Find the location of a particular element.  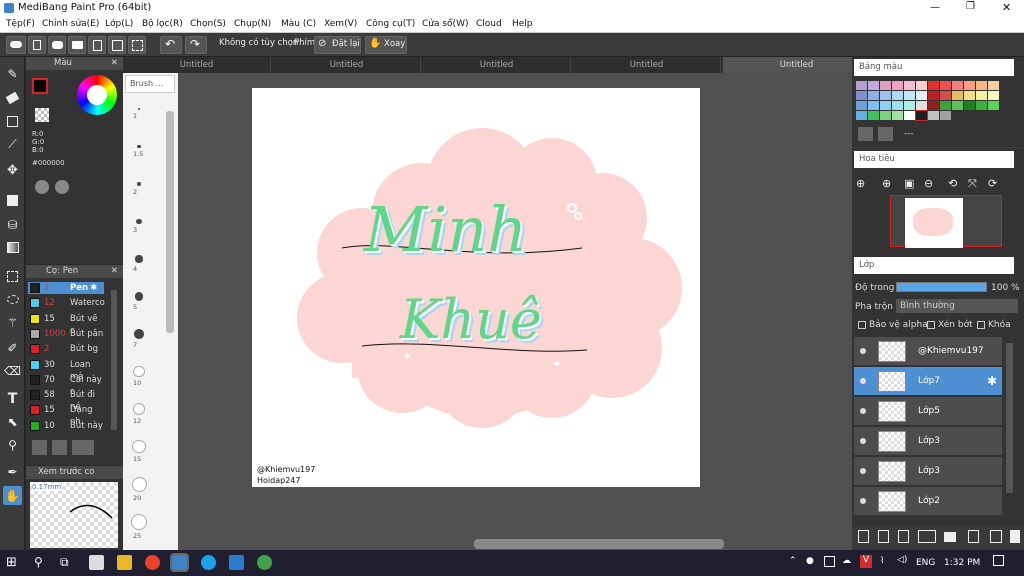

select-tool-icon is located at coordinates (12, 276).